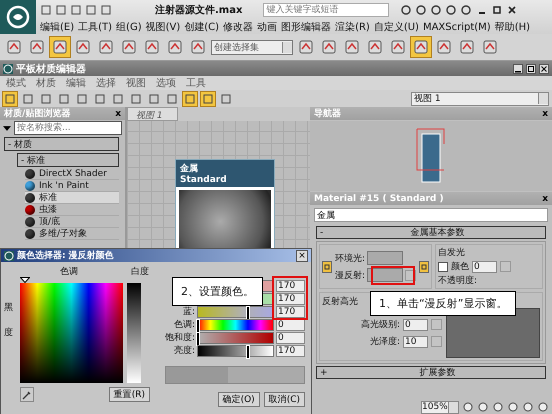 The height and width of the screenshot is (414, 552). I want to click on cancel-button: 取消(C), so click(284, 399).